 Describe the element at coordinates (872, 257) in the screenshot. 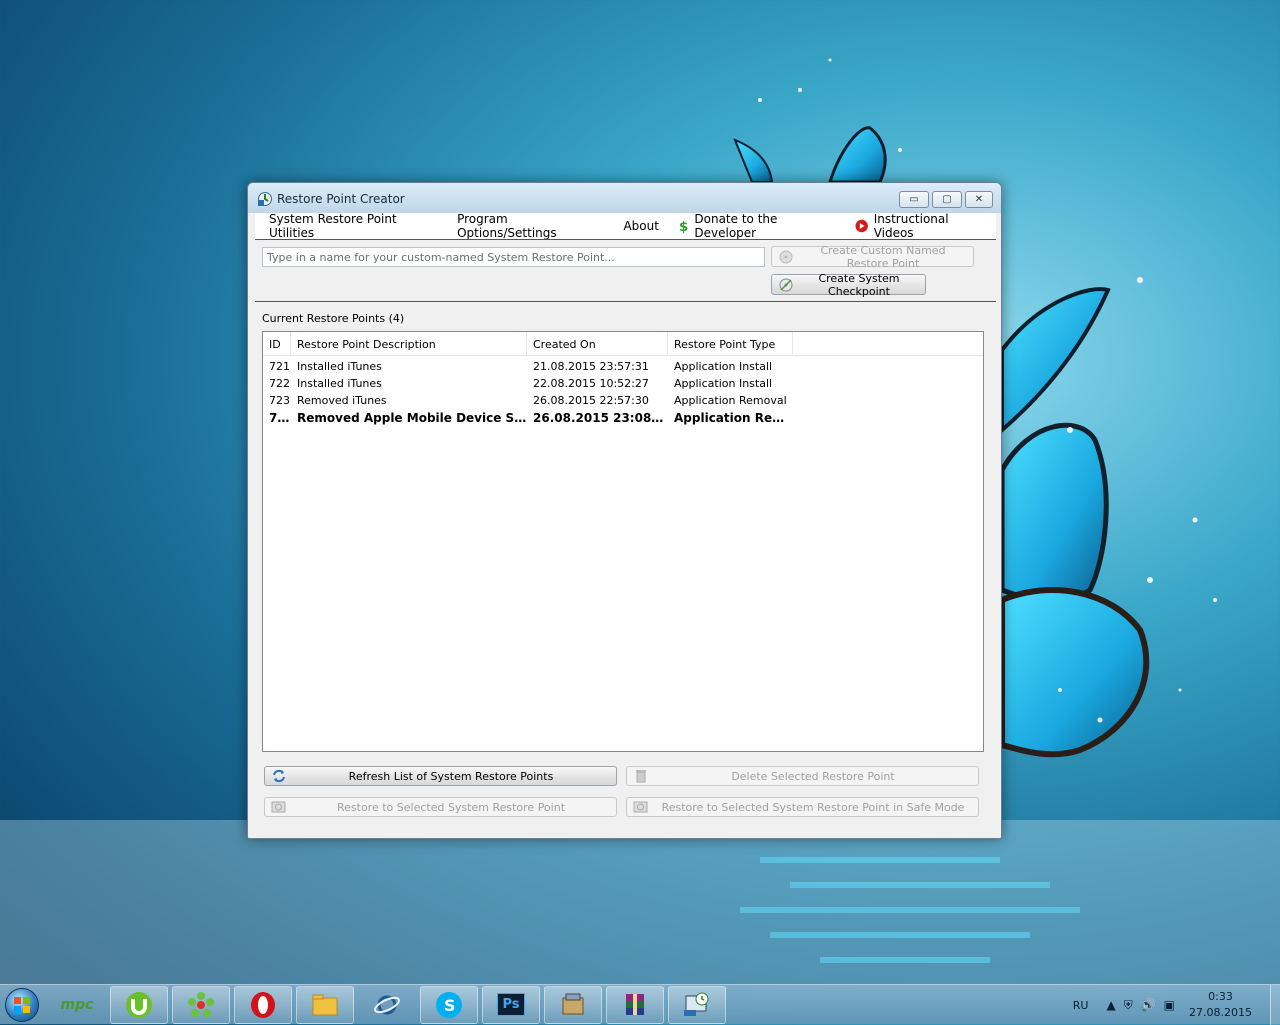

I see `create-custom-restore-point-button: Create Custom Named Restore Point` at that location.